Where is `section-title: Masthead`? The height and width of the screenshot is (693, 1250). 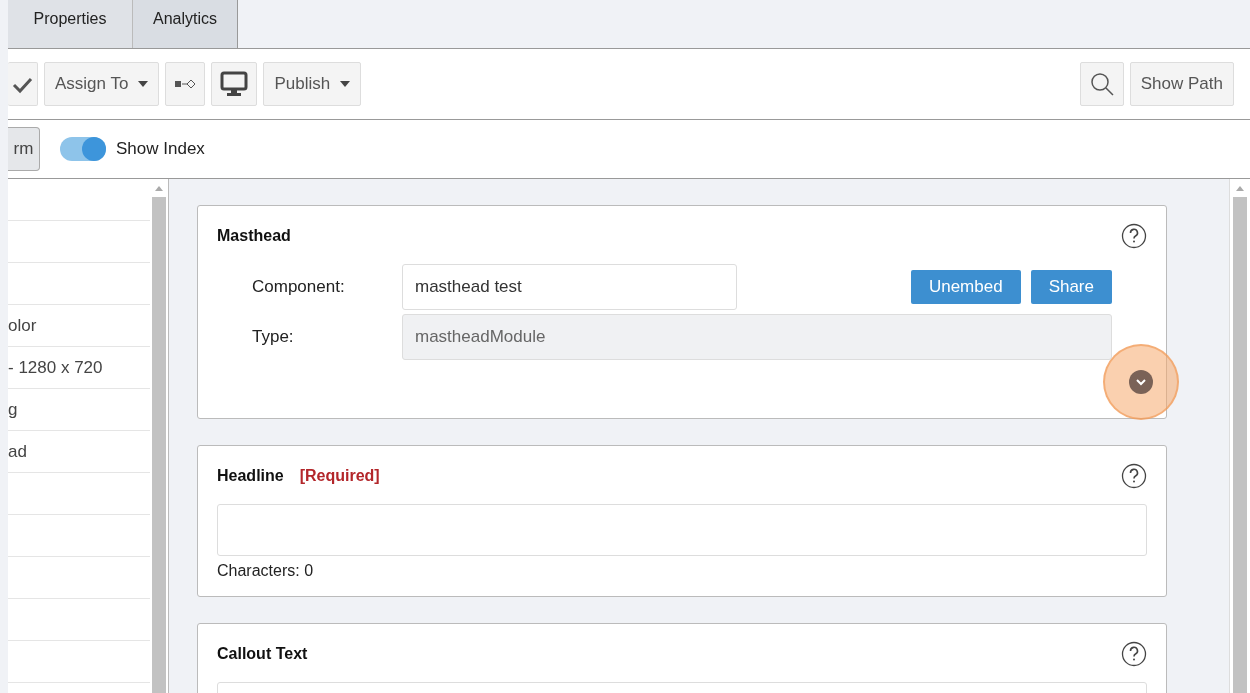 section-title: Masthead is located at coordinates (254, 236).